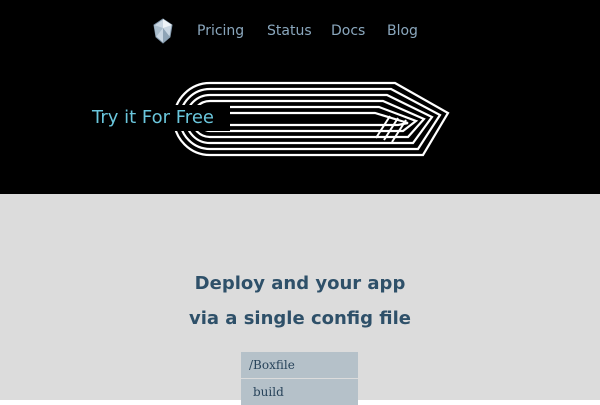 The image size is (600, 405). What do you see at coordinates (153, 118) in the screenshot?
I see `try-free-label: Try it For Free` at bounding box center [153, 118].